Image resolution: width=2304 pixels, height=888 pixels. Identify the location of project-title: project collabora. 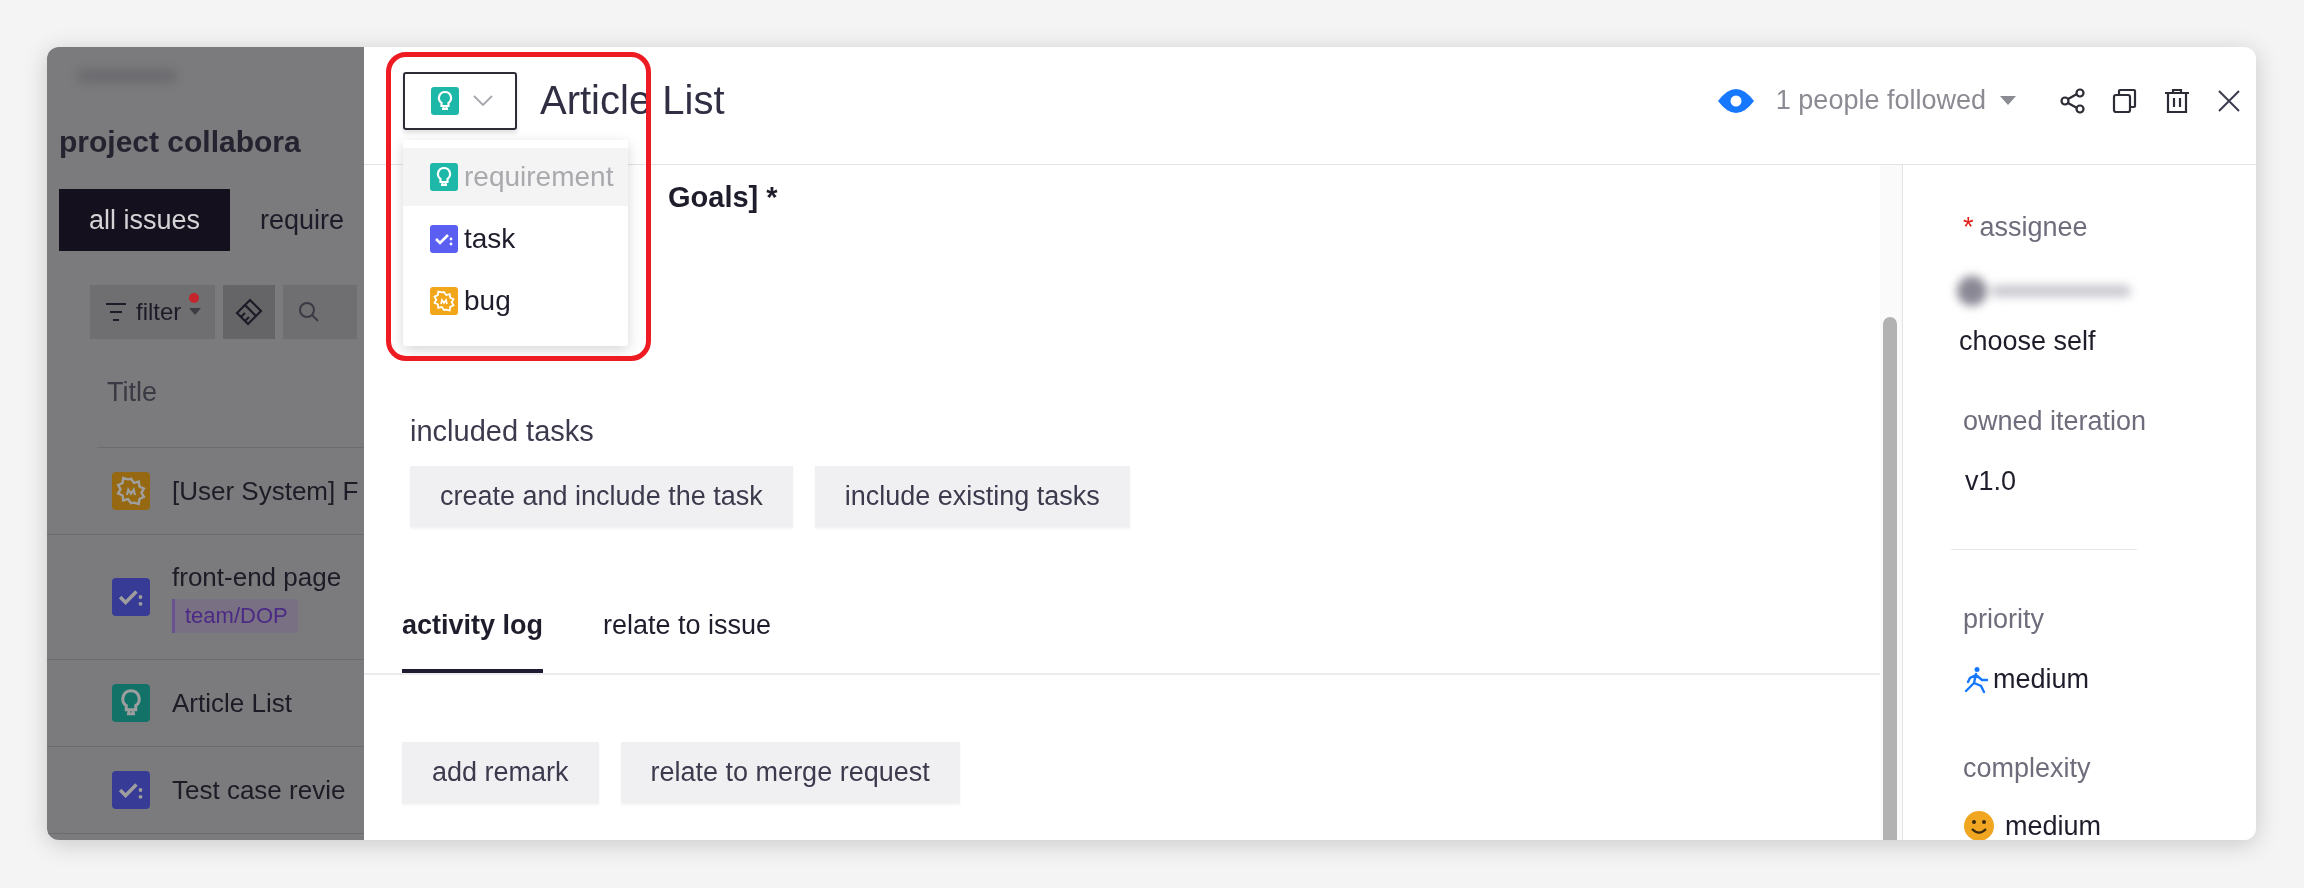
(180, 142).